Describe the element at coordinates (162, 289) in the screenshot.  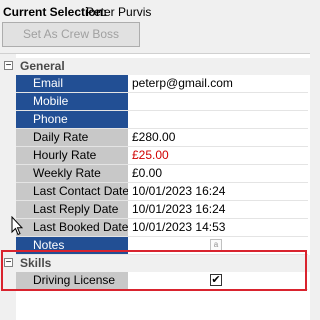
I see `row-divider` at that location.